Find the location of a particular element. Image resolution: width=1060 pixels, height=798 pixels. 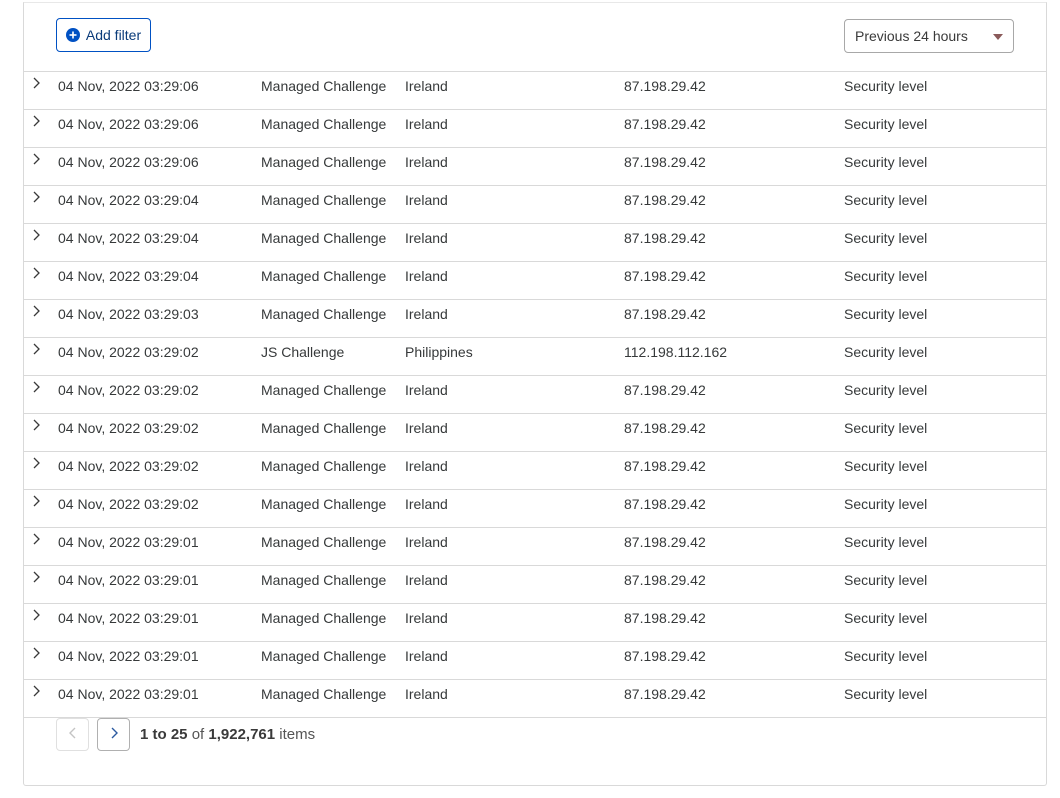

time-range-select: Previous 24 hours is located at coordinates (929, 36).